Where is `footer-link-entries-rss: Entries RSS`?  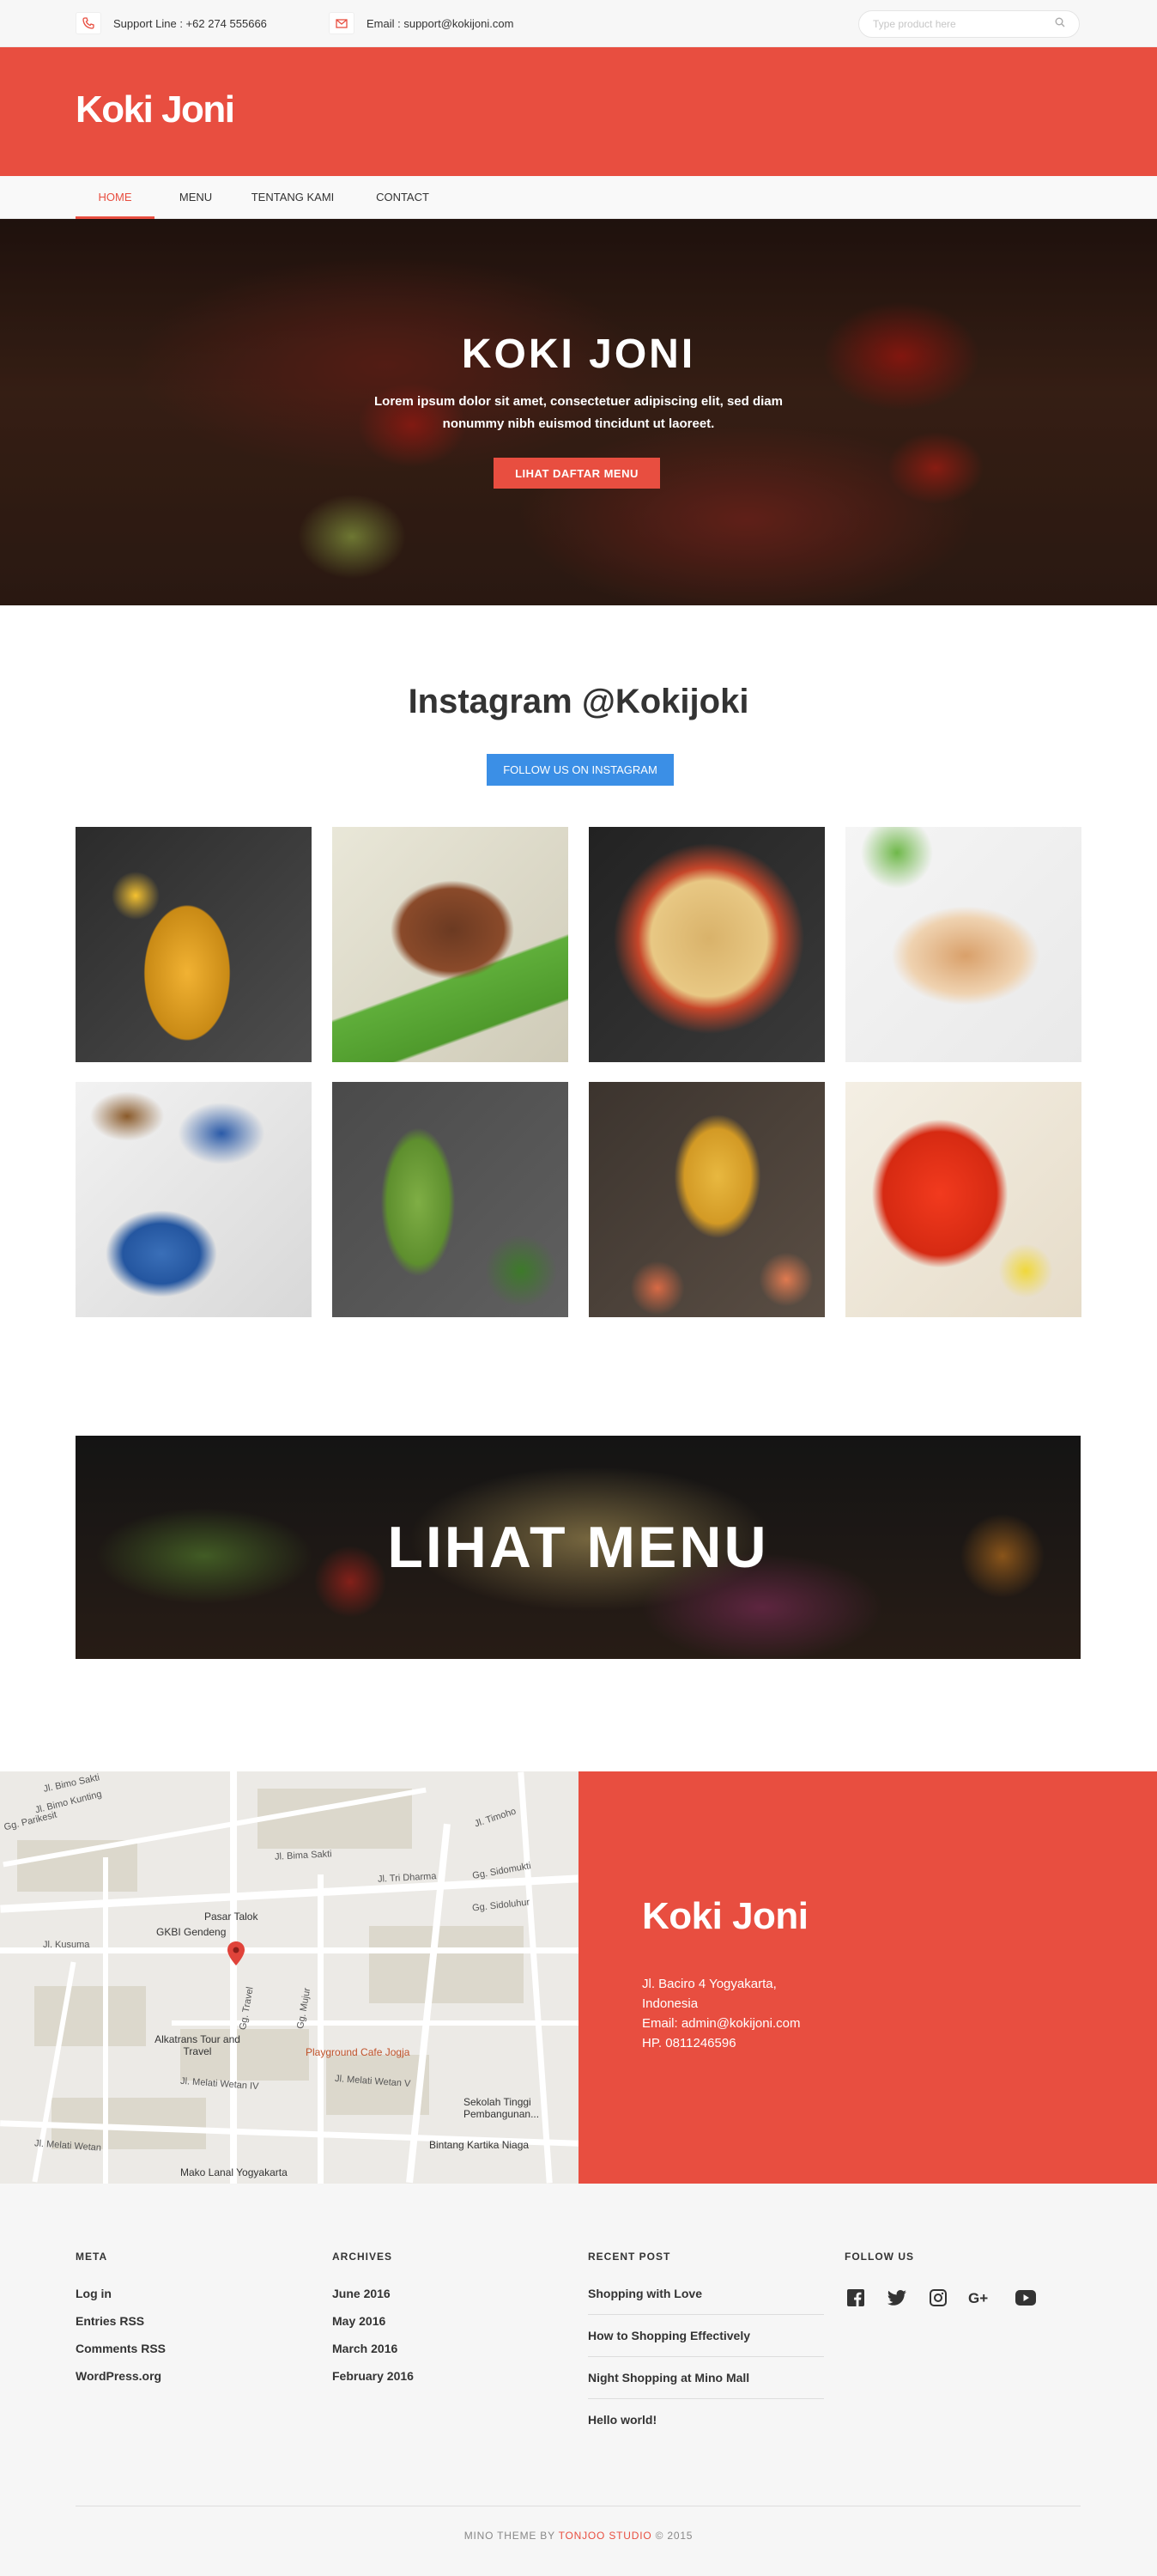 footer-link-entries-rss: Entries RSS is located at coordinates (121, 2321).